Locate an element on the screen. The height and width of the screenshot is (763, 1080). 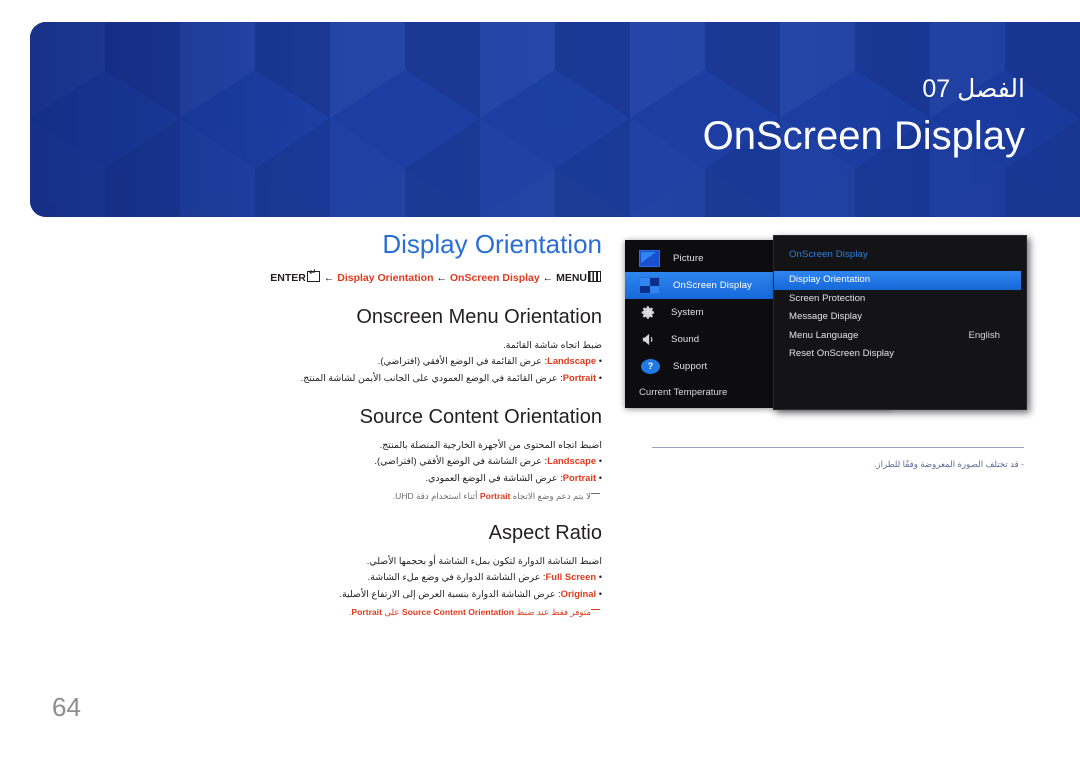
banner-text-block: الفصل 07 OnScreen Display is located at coordinates (864, 118).